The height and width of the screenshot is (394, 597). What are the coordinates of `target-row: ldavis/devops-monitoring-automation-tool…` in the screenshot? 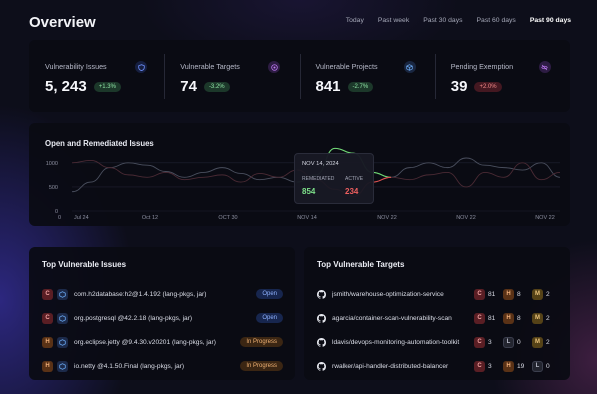 It's located at (437, 342).